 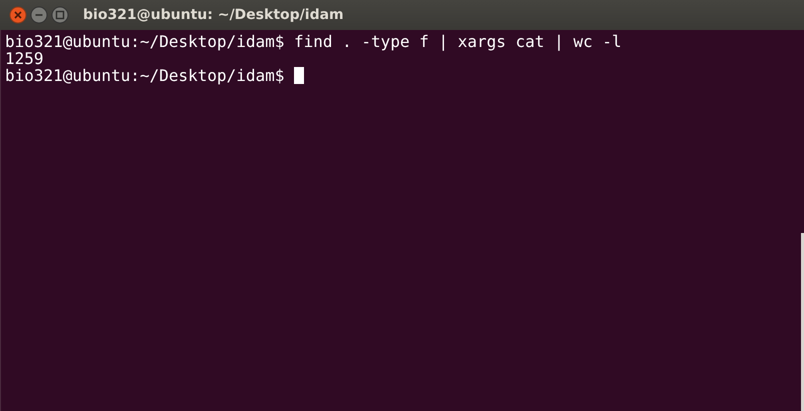 What do you see at coordinates (313, 41) in the screenshot?
I see `terminal-line: bio321@ubuntu:~/Desktop/idam$ find . -type f | xargs cat | wc -l` at bounding box center [313, 41].